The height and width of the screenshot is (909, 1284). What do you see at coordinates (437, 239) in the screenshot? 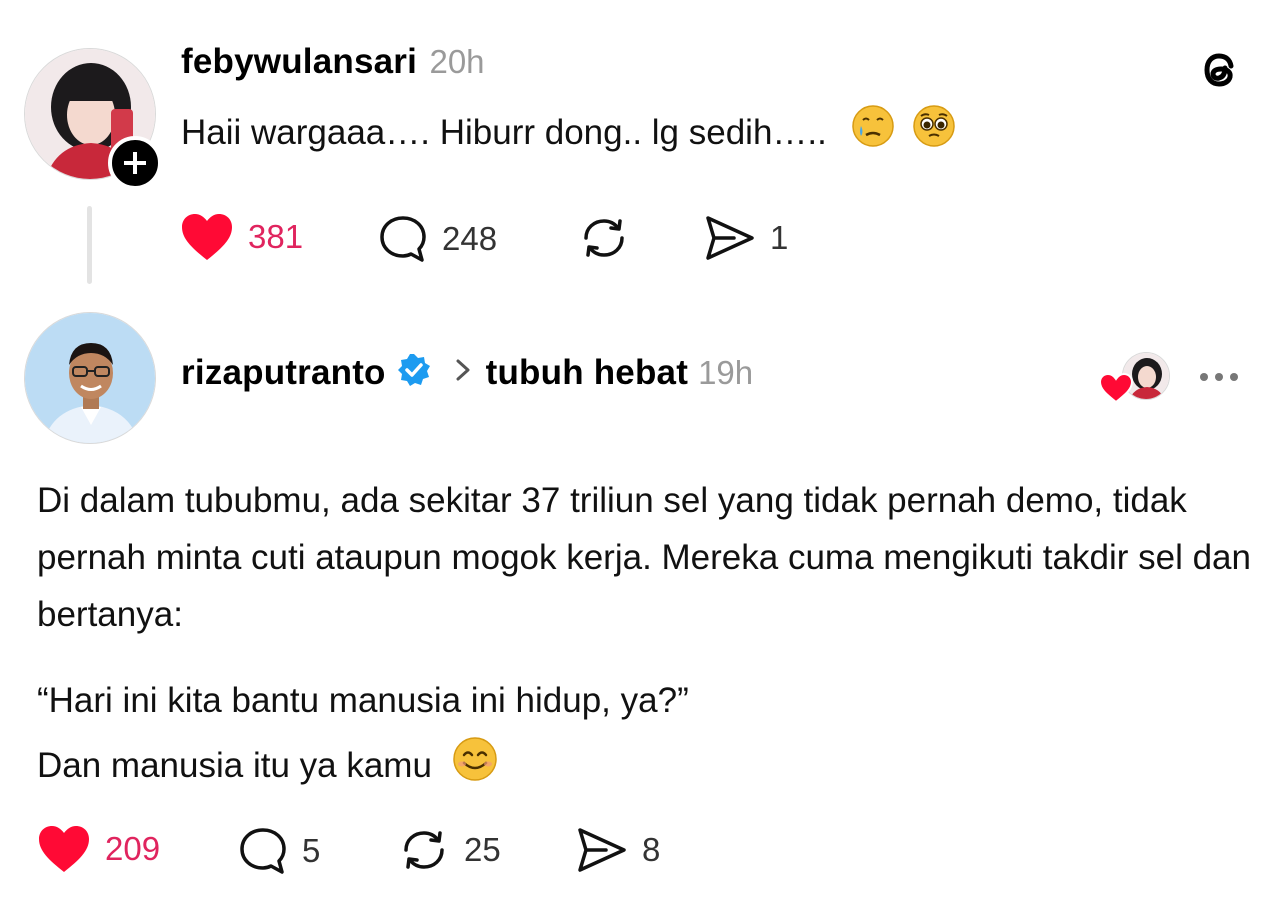
I see `reply-button: 248` at bounding box center [437, 239].